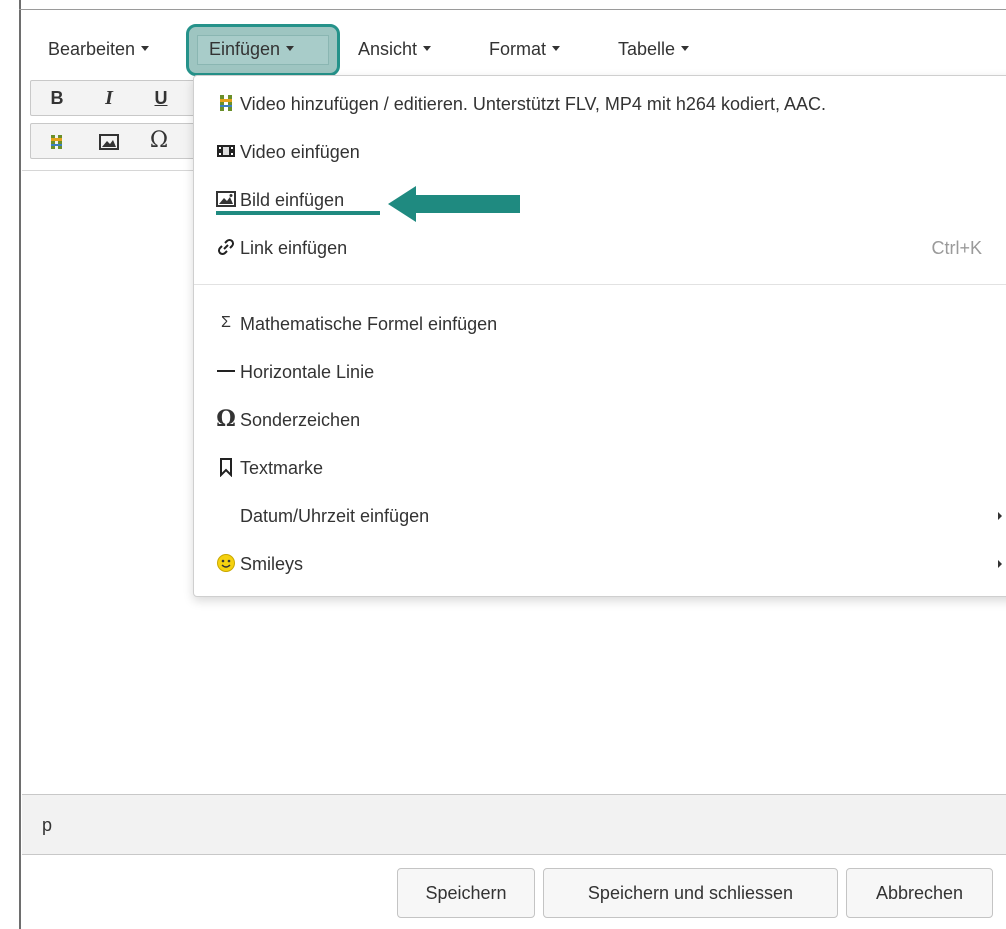 Image resolution: width=1006 pixels, height=929 pixels. I want to click on special-char-button: Ω, so click(159, 141).